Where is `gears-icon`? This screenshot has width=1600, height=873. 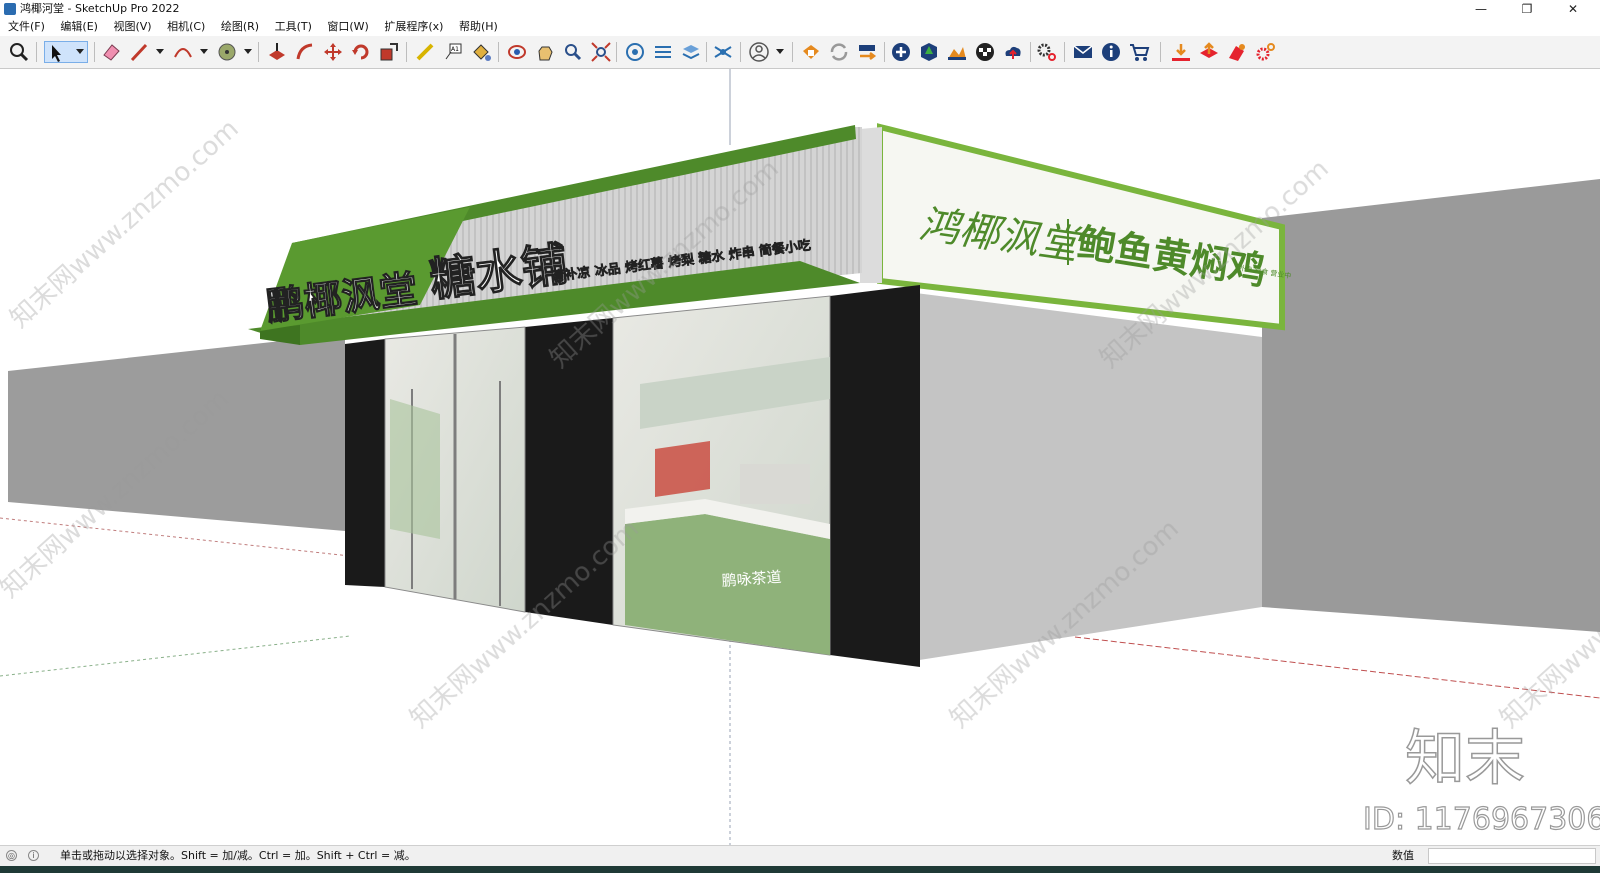
gears-icon is located at coordinates (1047, 52).